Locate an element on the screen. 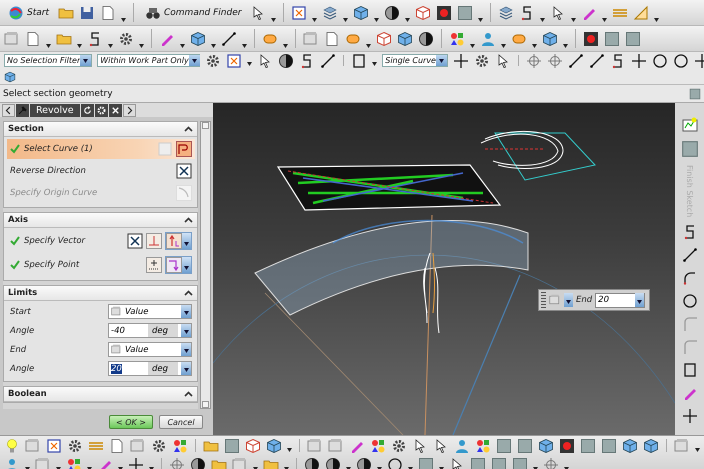 Image resolution: width=704 pixels, height=469 pixels. arc-icon is located at coordinates (690, 278).